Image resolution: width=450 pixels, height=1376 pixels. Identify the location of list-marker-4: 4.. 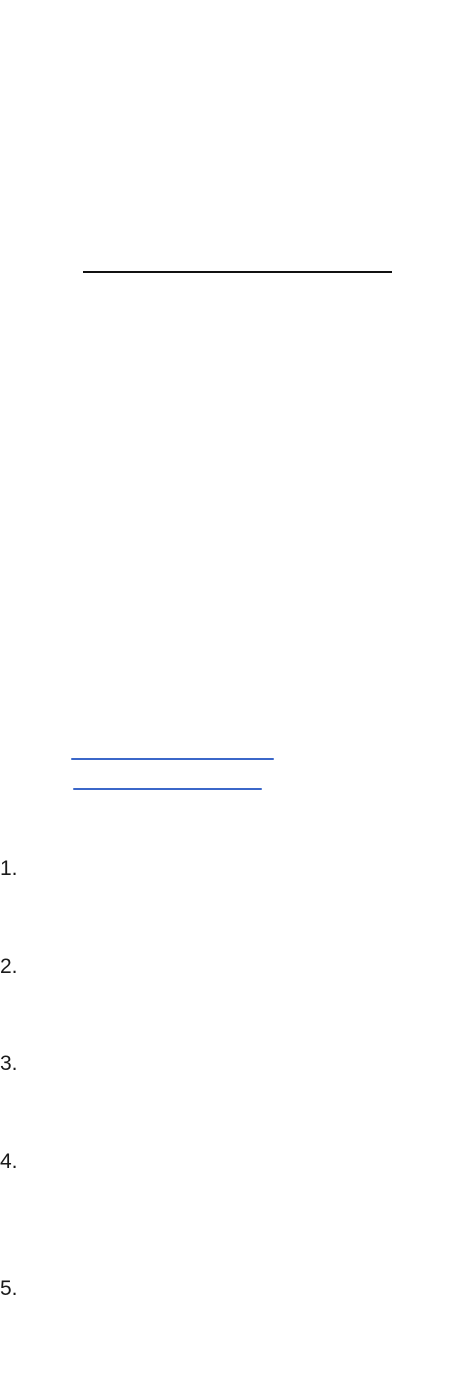
(9, 1161).